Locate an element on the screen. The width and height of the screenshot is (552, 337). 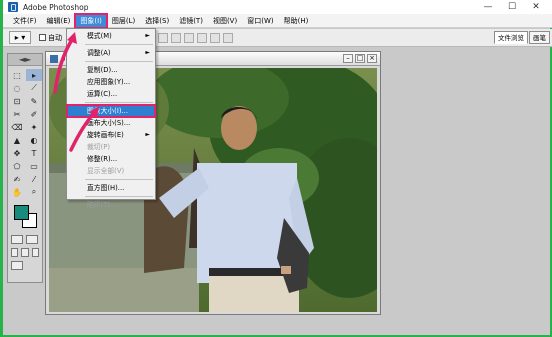
title-bar: Adobe Photoshop — ☐ ✕ is located at coordinates (277, 7).